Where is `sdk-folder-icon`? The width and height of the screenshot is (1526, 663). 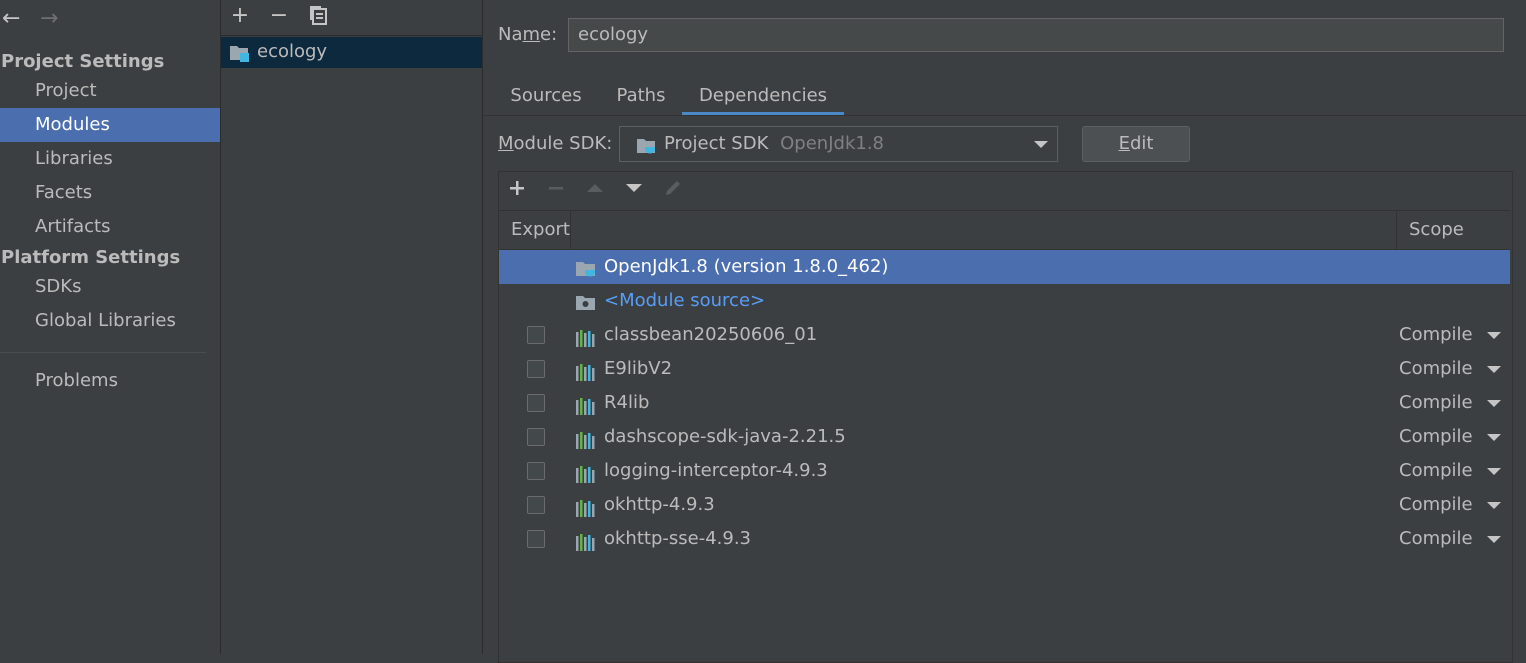 sdk-folder-icon is located at coordinates (647, 151).